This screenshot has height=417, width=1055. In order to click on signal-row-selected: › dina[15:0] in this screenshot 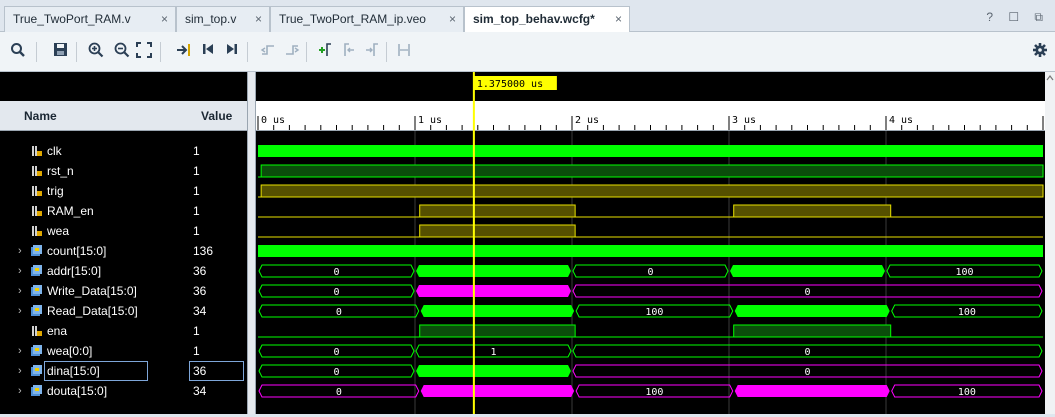, I will do `click(93, 371)`.